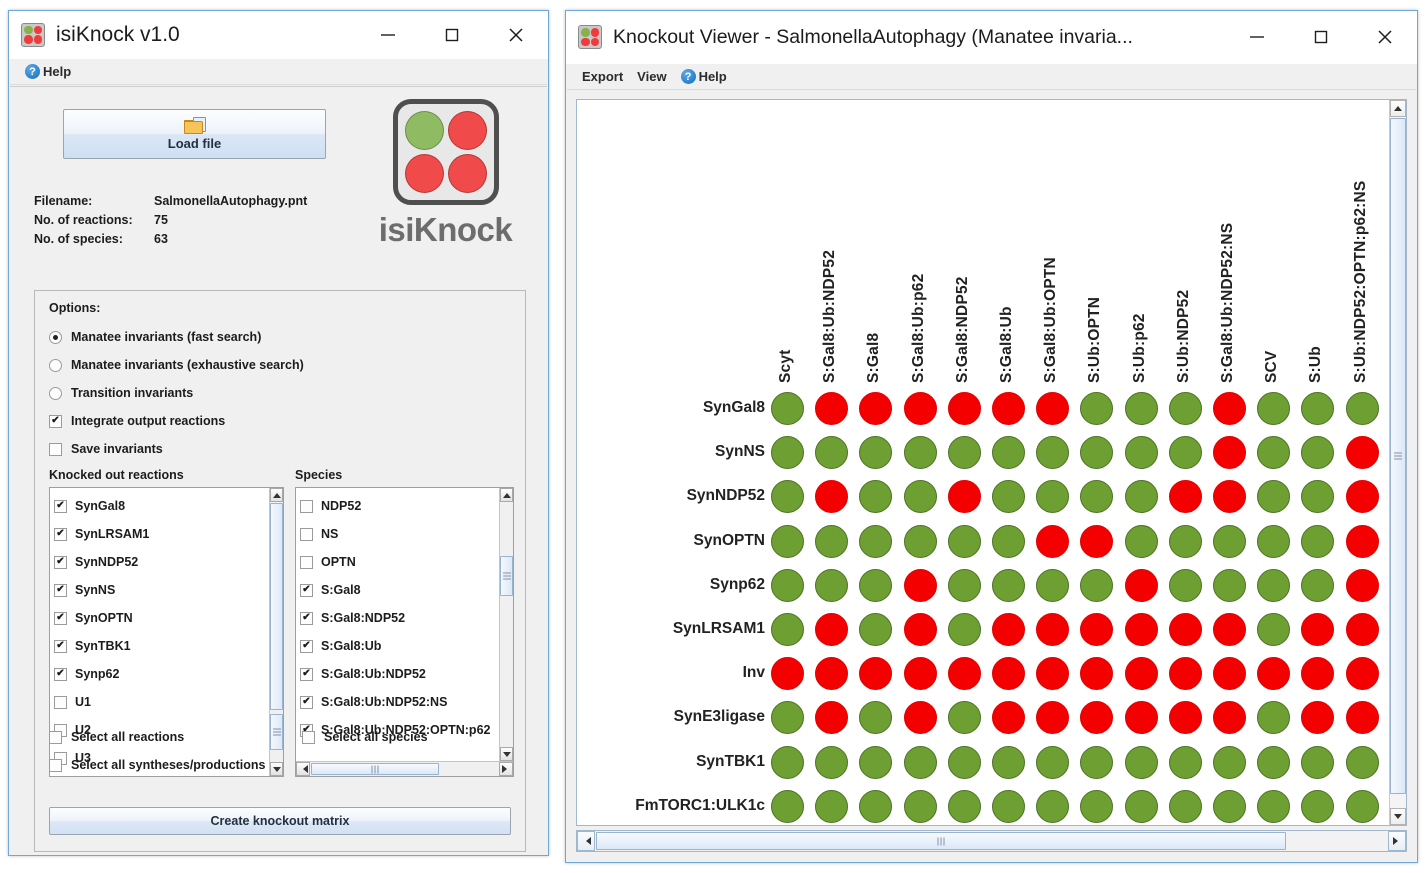 The width and height of the screenshot is (1426, 873). I want to click on list-item: NDP52, so click(399, 506).